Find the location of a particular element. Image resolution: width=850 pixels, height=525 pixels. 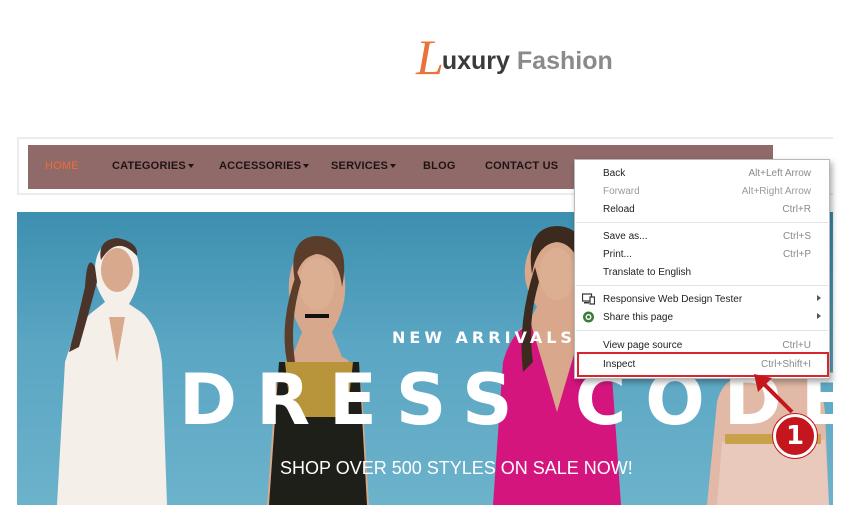

share-icon is located at coordinates (588, 317).